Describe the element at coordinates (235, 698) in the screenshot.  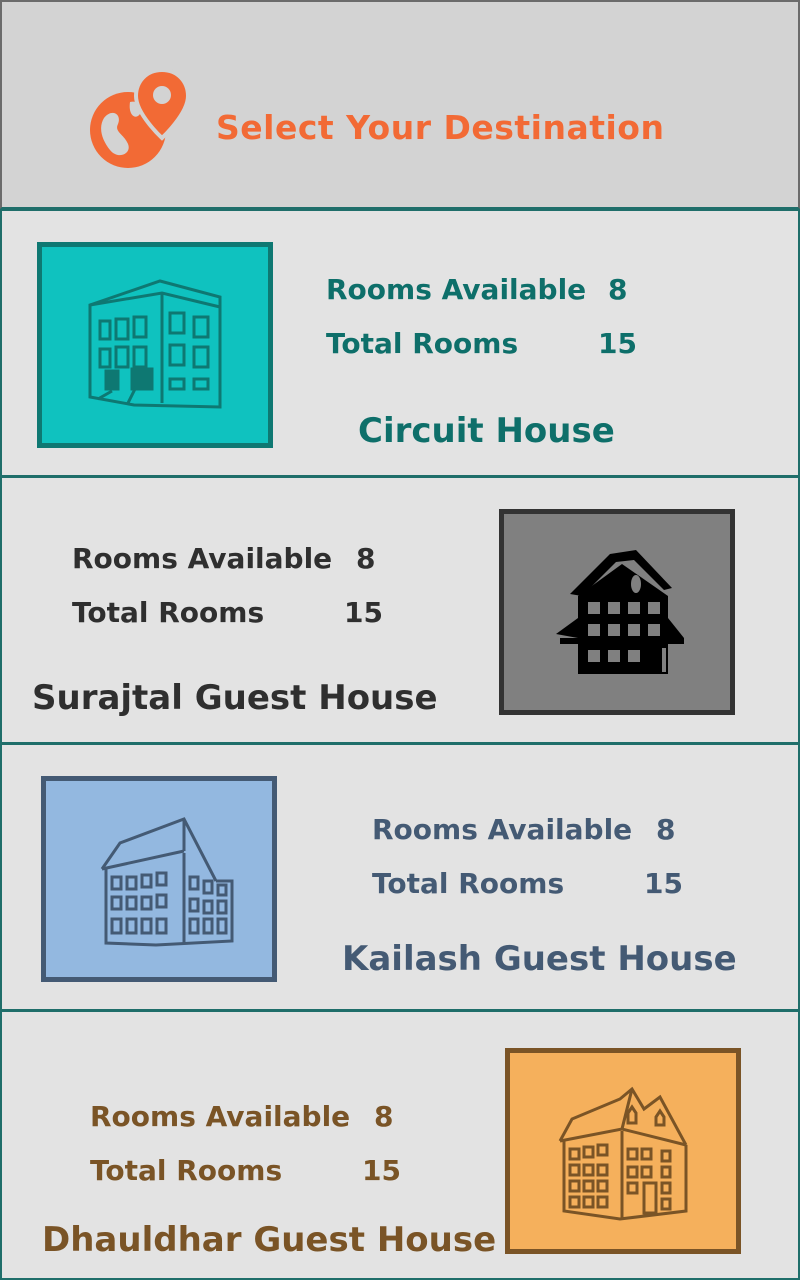
I see `destination-name: Surajtal Guest House` at that location.